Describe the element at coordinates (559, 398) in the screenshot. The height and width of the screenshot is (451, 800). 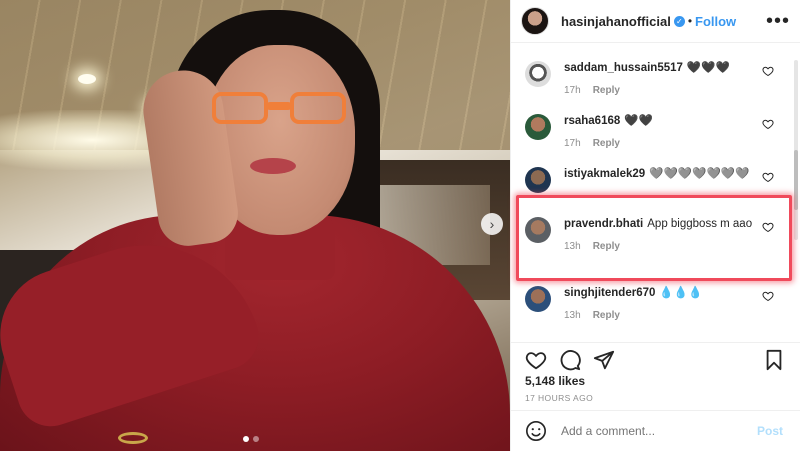
I see `post-time: 17 HOURS AGO` at that location.